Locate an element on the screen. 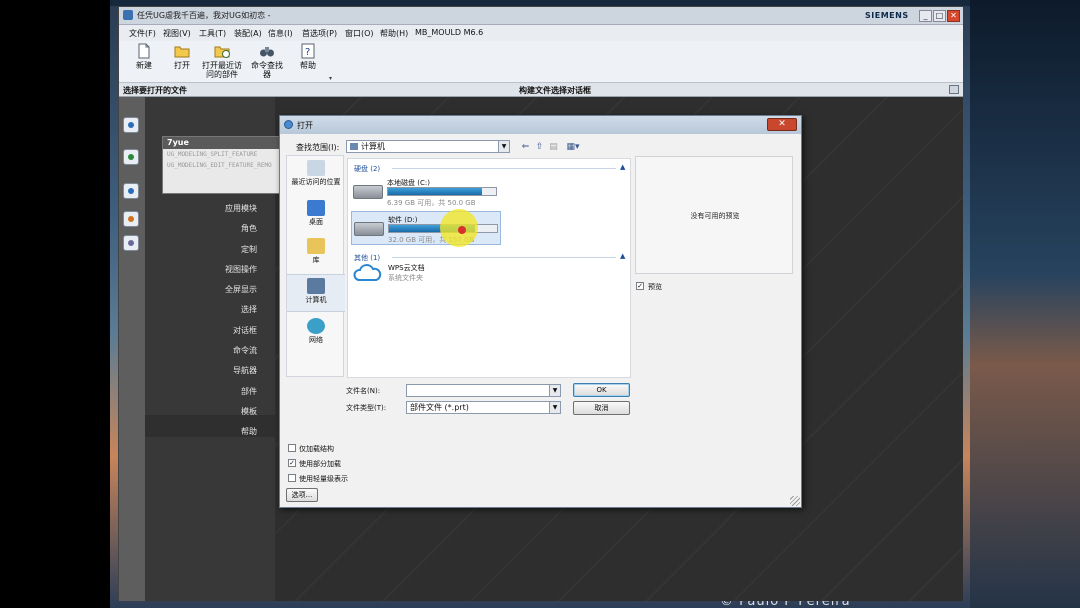 Image resolution: width=1080 pixels, height=608 pixels. left-menu-command-flow: 命令流 is located at coordinates (245, 350).